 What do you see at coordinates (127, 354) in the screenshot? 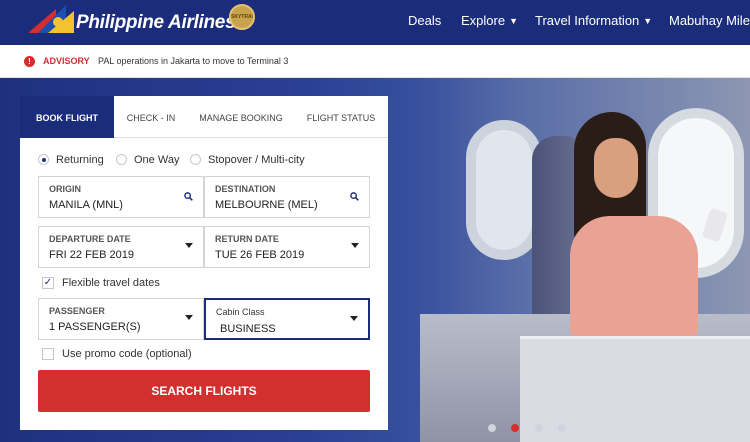
I see `promo-code-label: Use promo code (optional)` at bounding box center [127, 354].